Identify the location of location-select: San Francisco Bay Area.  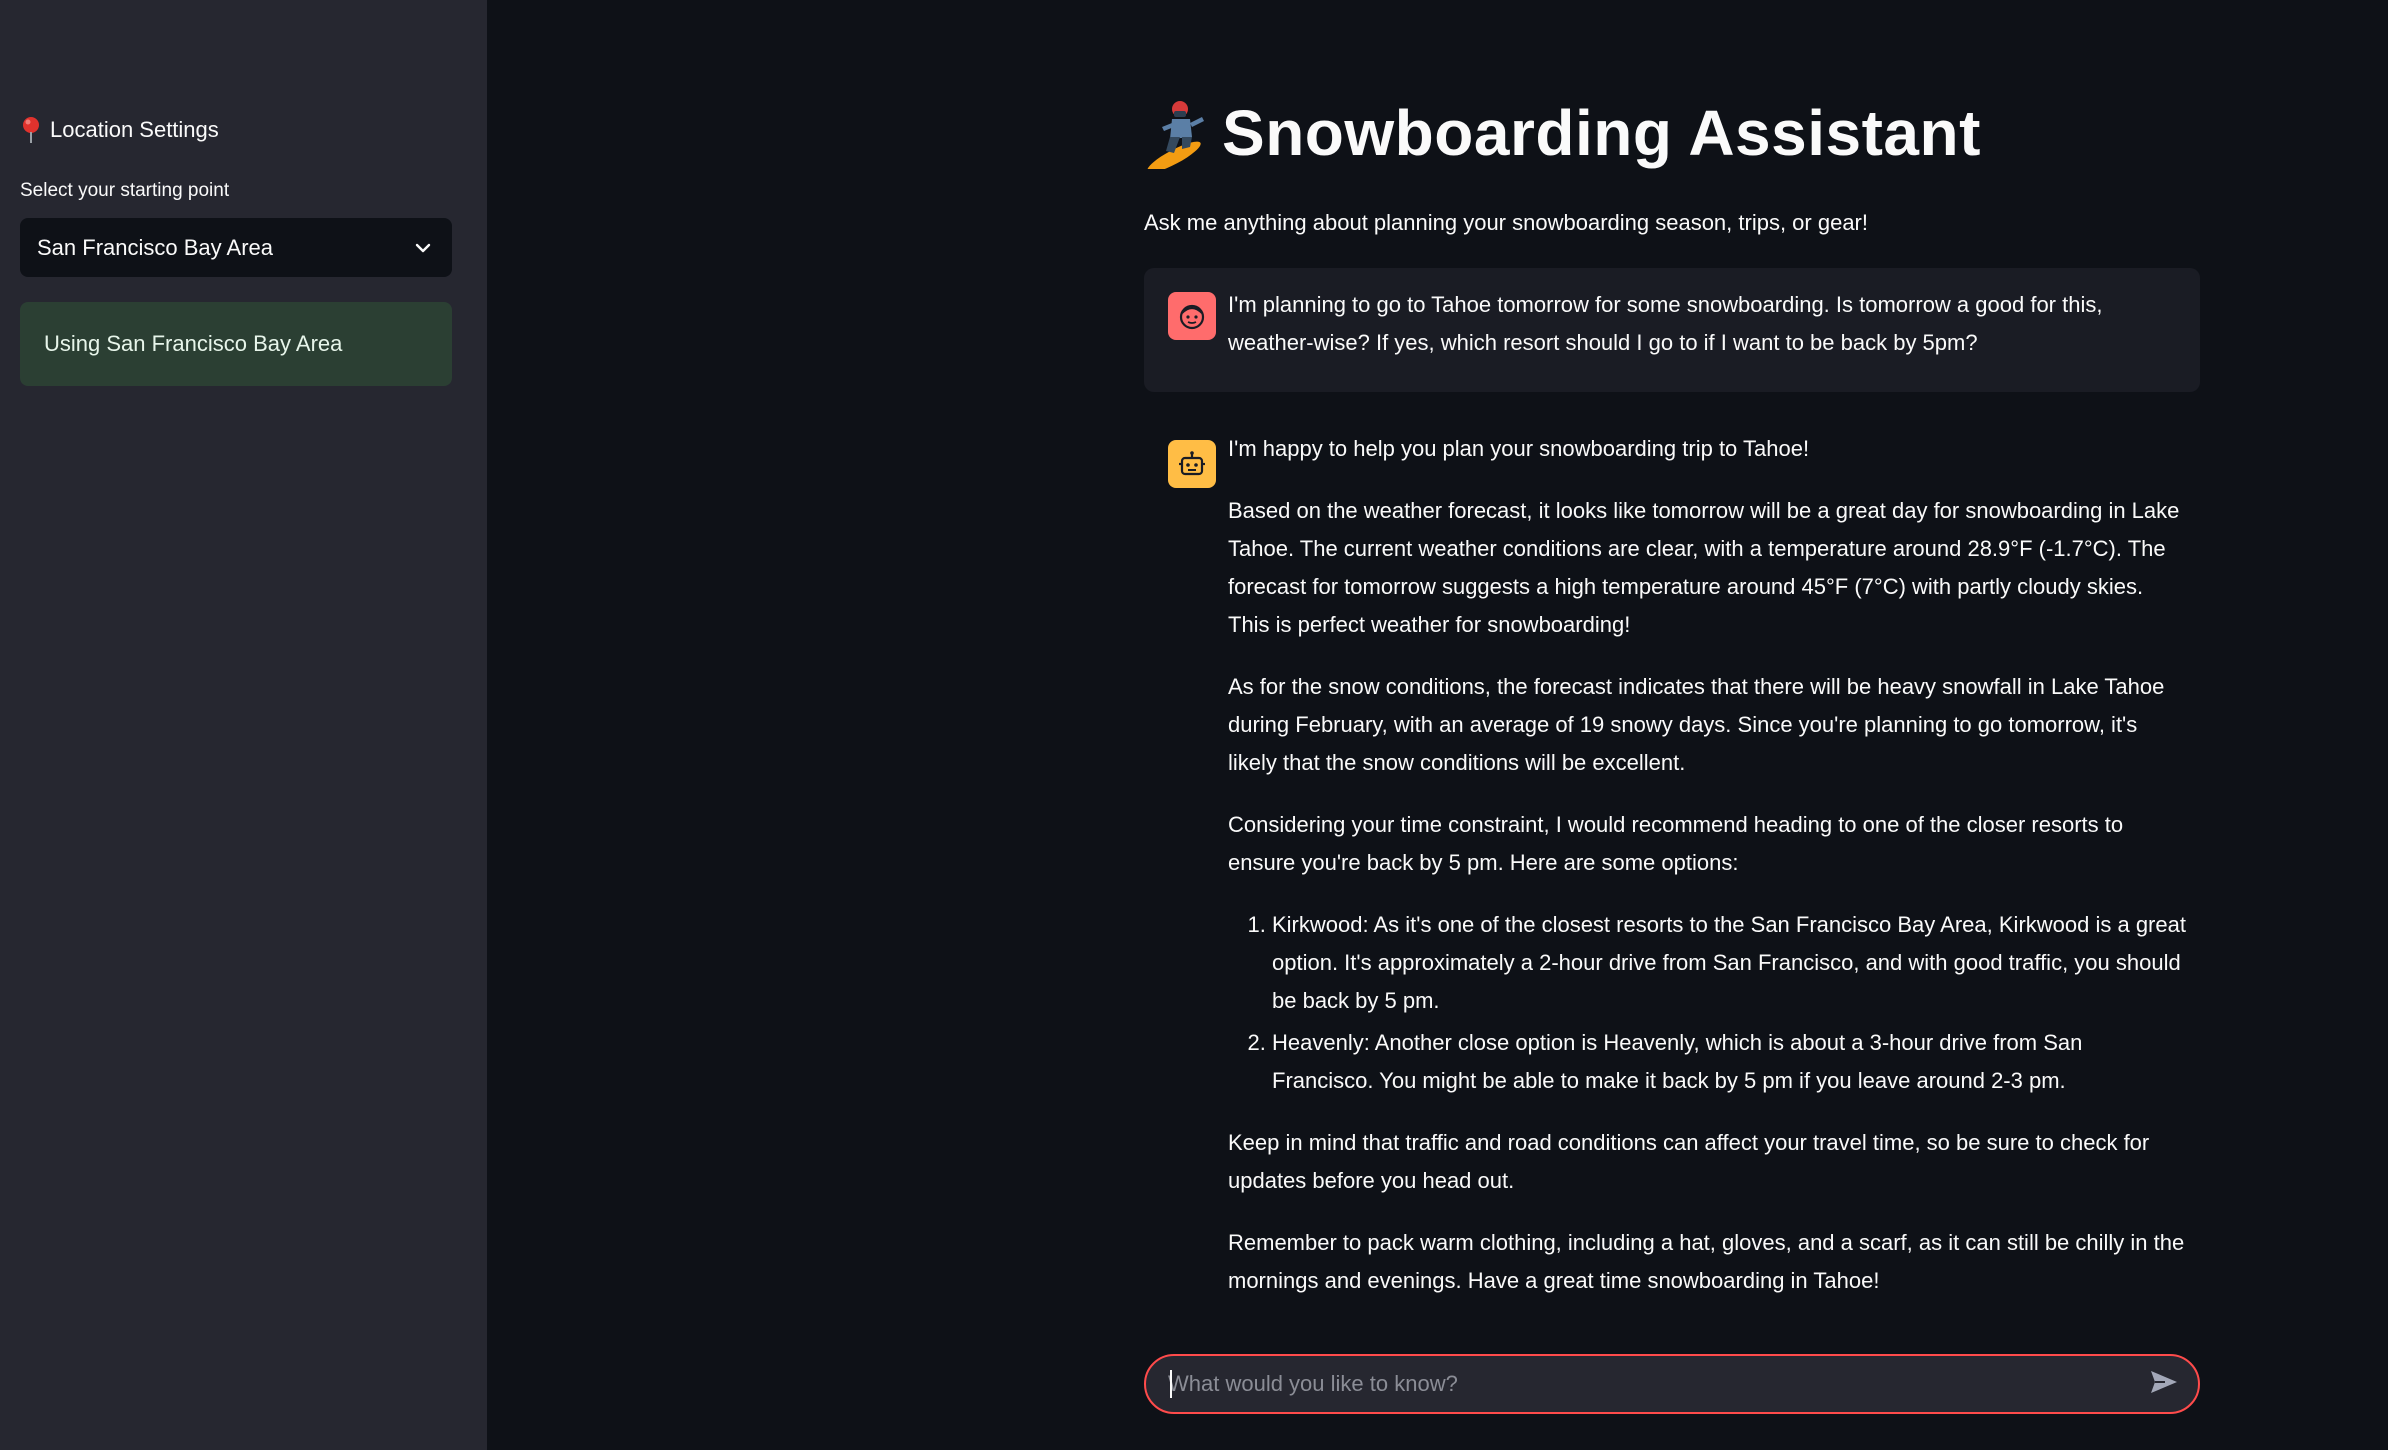
(236, 247).